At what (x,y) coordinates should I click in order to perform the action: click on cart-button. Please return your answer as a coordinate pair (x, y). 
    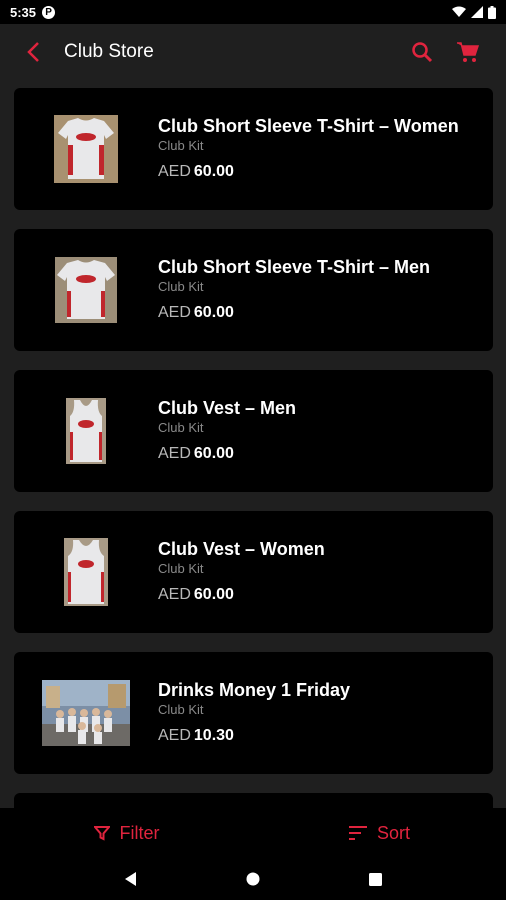
    Looking at the image, I should click on (468, 52).